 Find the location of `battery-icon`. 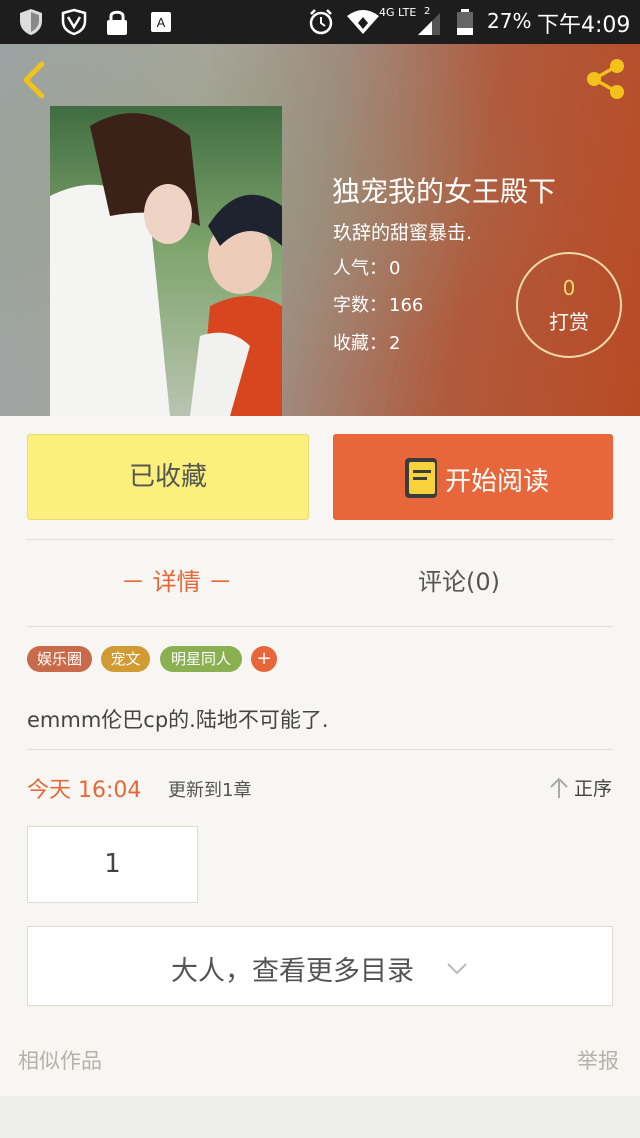

battery-icon is located at coordinates (465, 22).